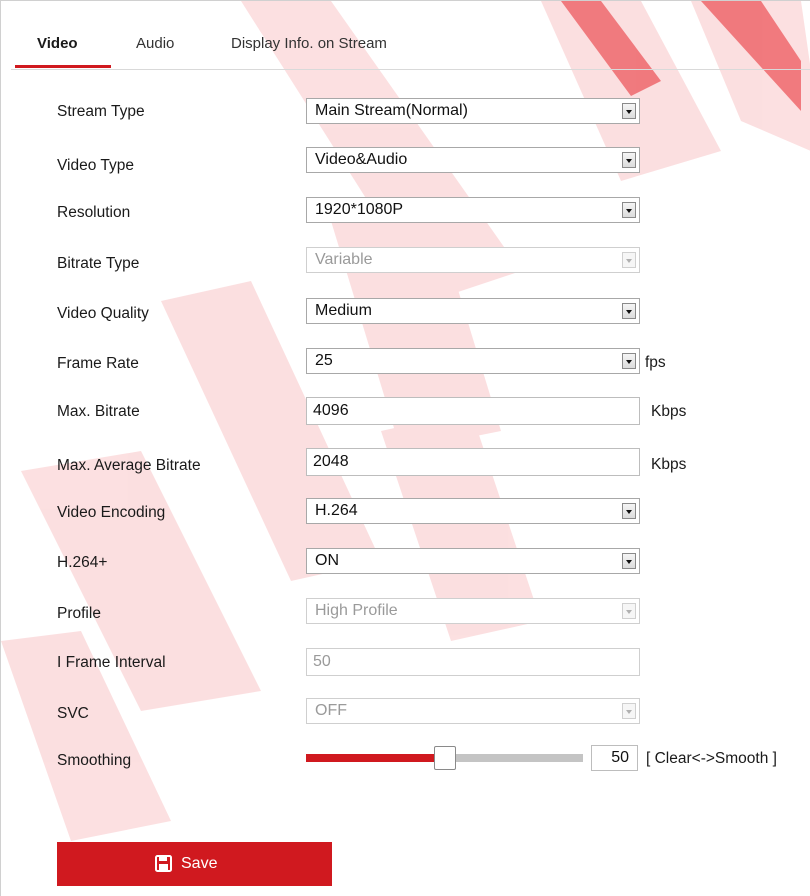 The width and height of the screenshot is (810, 896). Describe the element at coordinates (101, 111) in the screenshot. I see `stream-type-label: Stream Type` at that location.